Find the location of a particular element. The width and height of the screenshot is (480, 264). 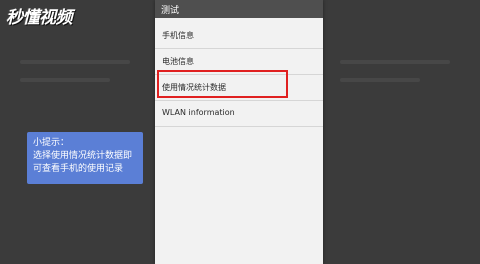

tip-title: 小提示： is located at coordinates (51, 143).